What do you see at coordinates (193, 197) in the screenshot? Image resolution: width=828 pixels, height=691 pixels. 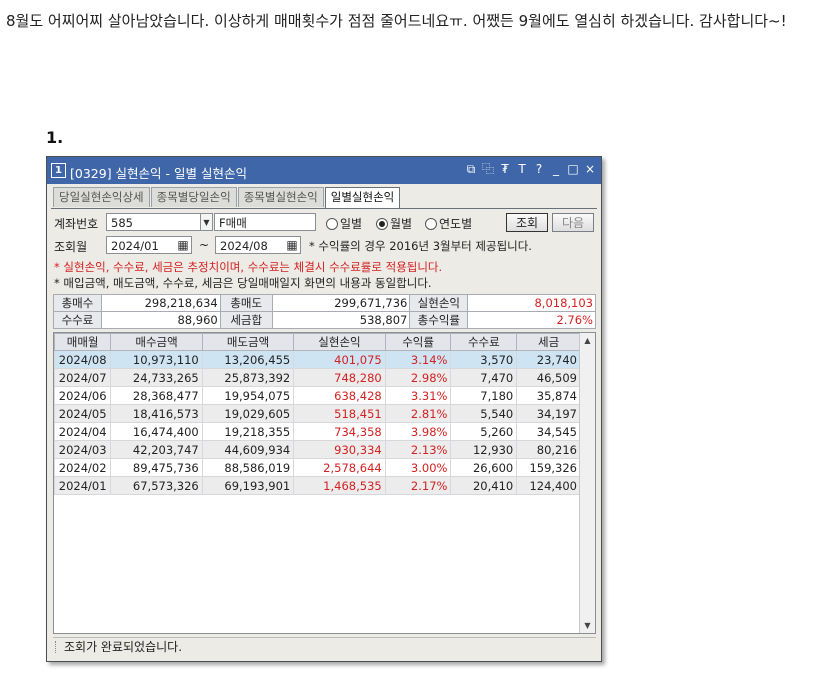 I see `tab-2: 종목별당일손익` at bounding box center [193, 197].